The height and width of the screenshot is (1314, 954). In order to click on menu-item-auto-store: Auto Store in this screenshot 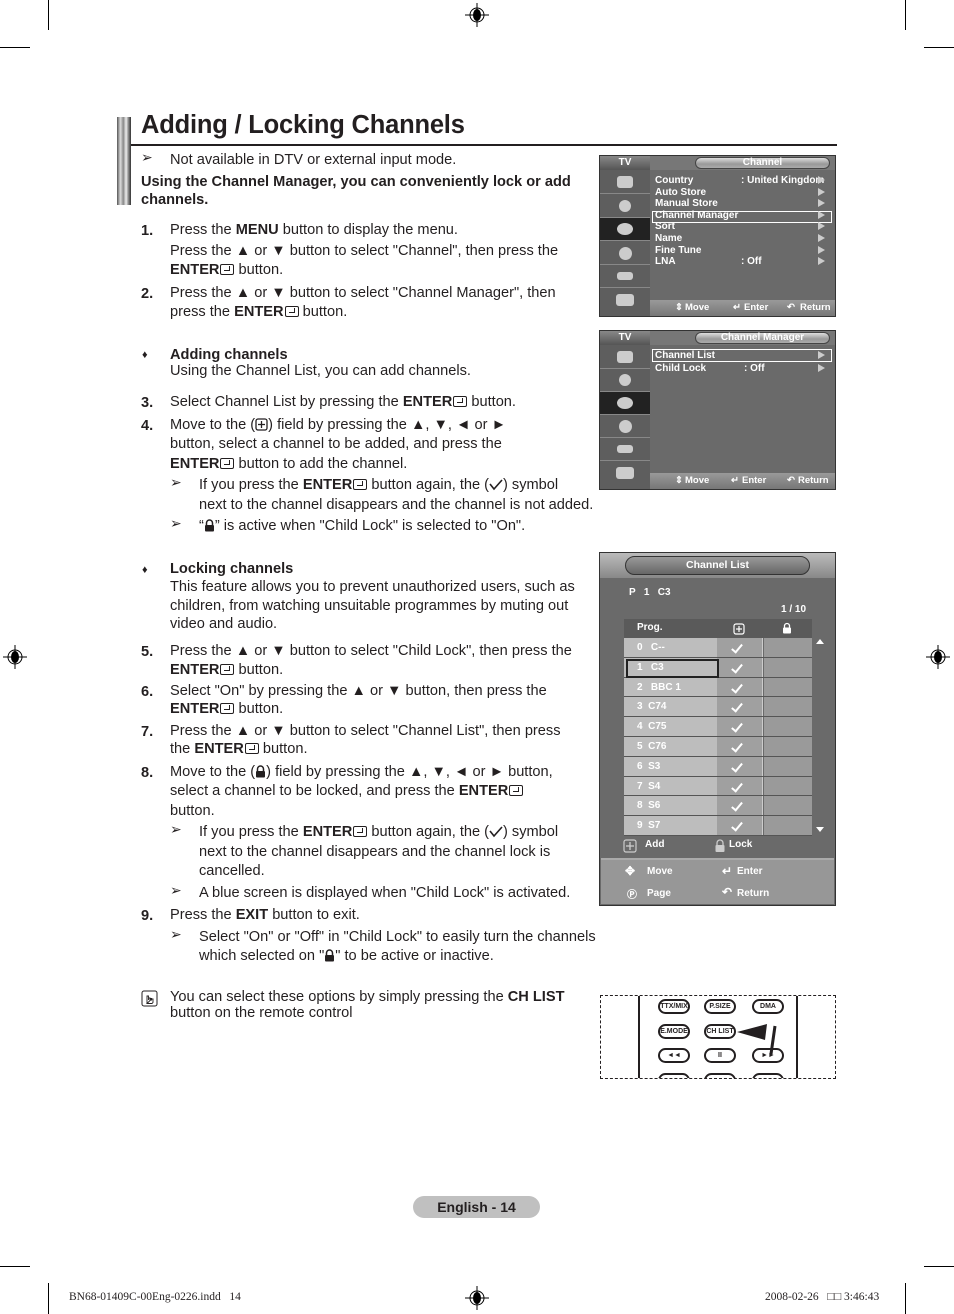, I will do `click(680, 193)`.